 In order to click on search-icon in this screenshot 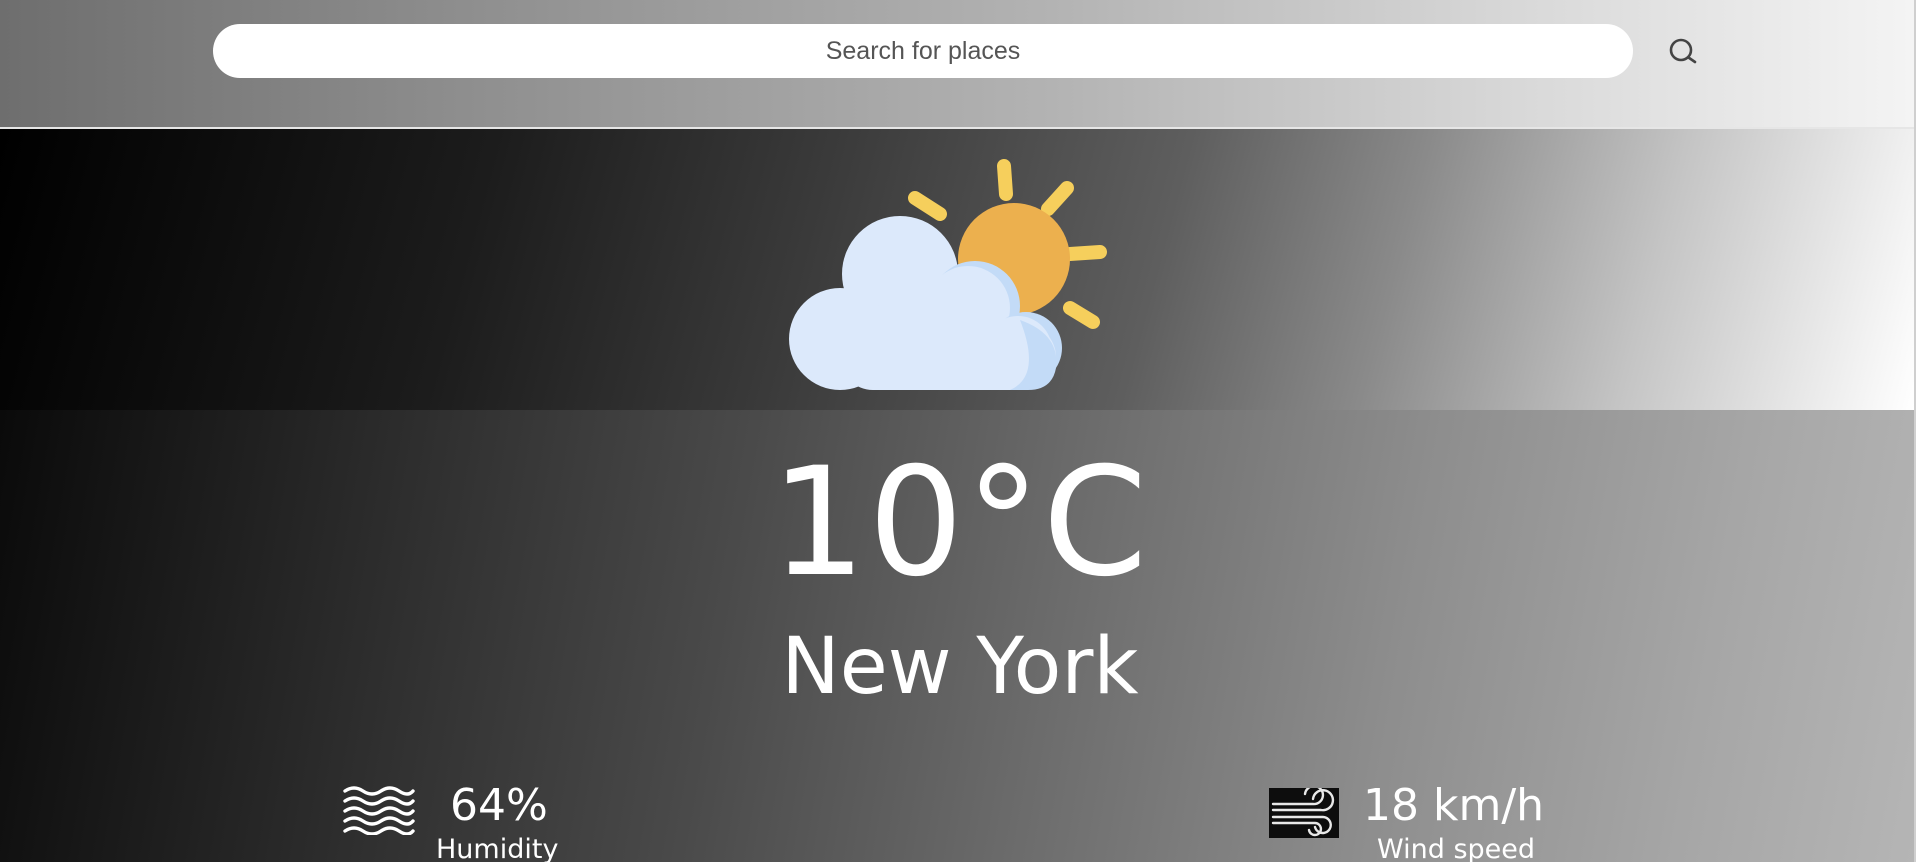, I will do `click(1683, 51)`.